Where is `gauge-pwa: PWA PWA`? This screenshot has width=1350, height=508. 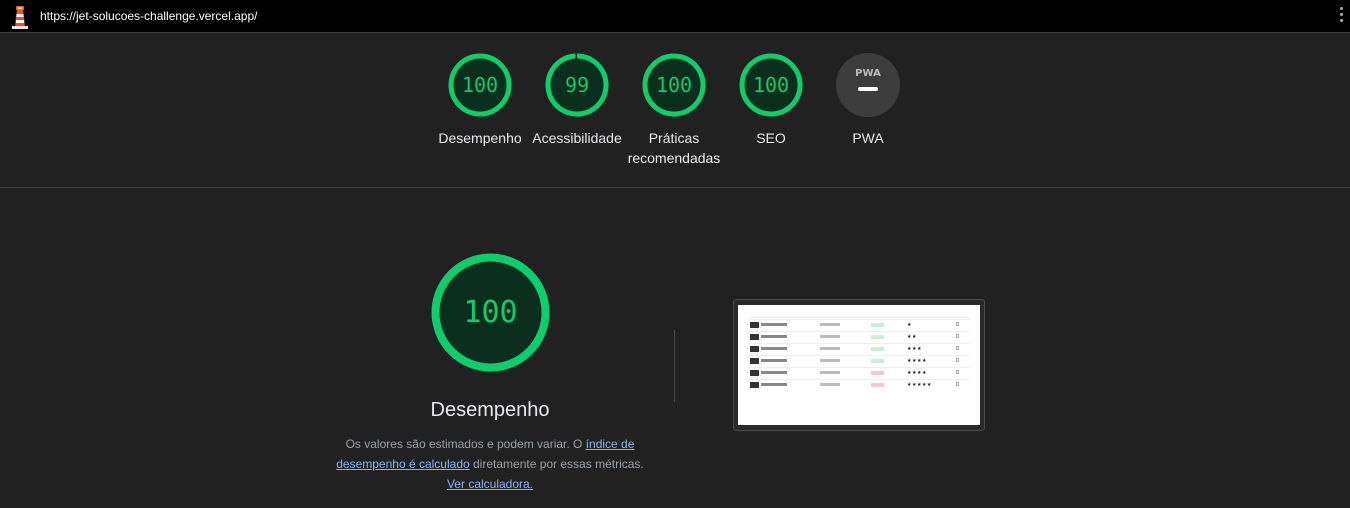
gauge-pwa: PWA PWA is located at coordinates (868, 100).